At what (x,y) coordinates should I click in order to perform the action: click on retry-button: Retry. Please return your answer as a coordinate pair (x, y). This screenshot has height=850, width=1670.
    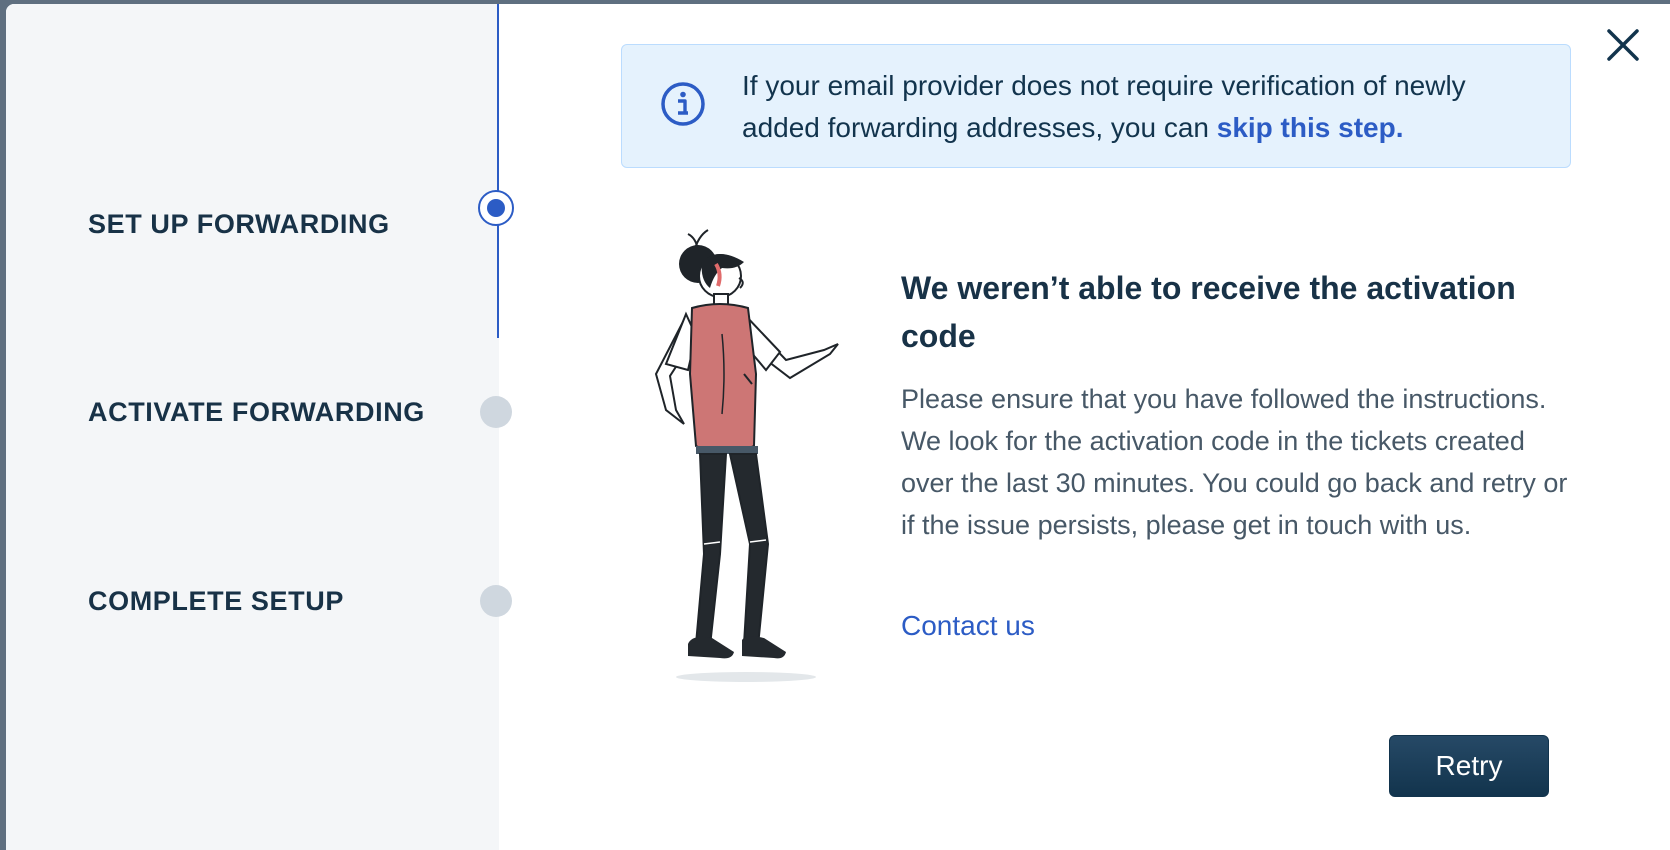
    Looking at the image, I should click on (1469, 766).